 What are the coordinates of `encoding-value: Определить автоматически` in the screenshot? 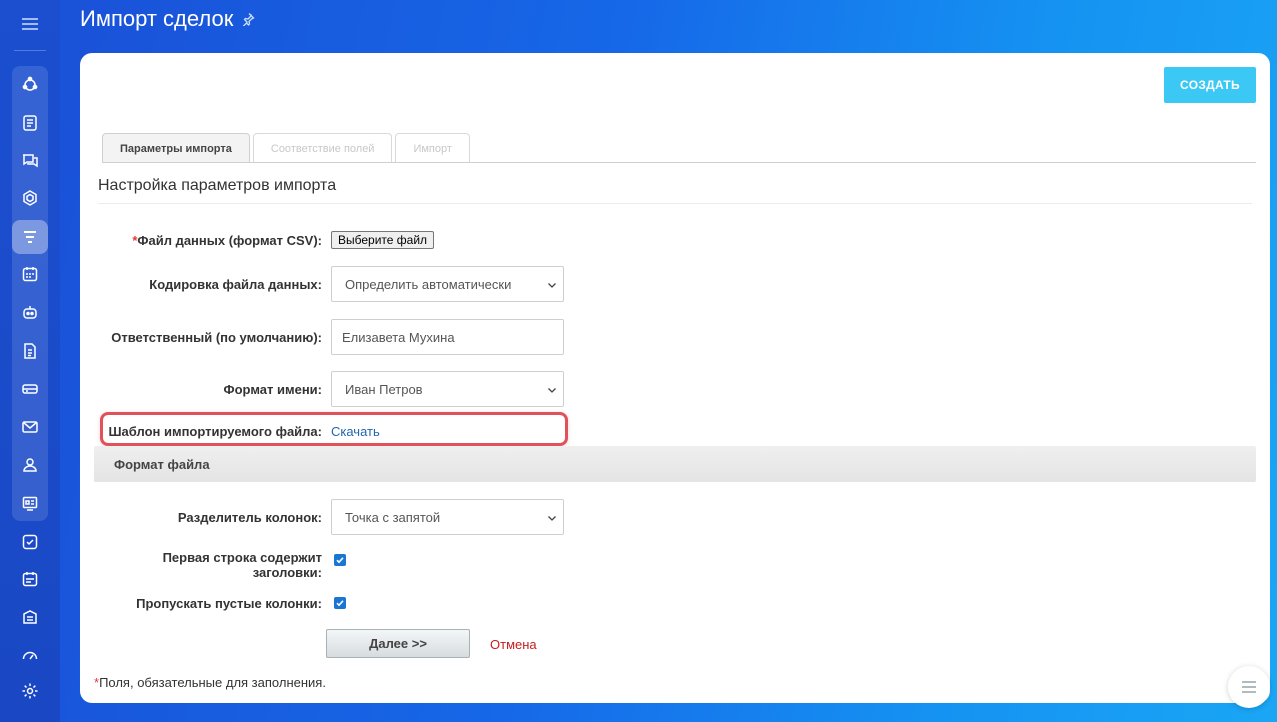 It's located at (428, 284).